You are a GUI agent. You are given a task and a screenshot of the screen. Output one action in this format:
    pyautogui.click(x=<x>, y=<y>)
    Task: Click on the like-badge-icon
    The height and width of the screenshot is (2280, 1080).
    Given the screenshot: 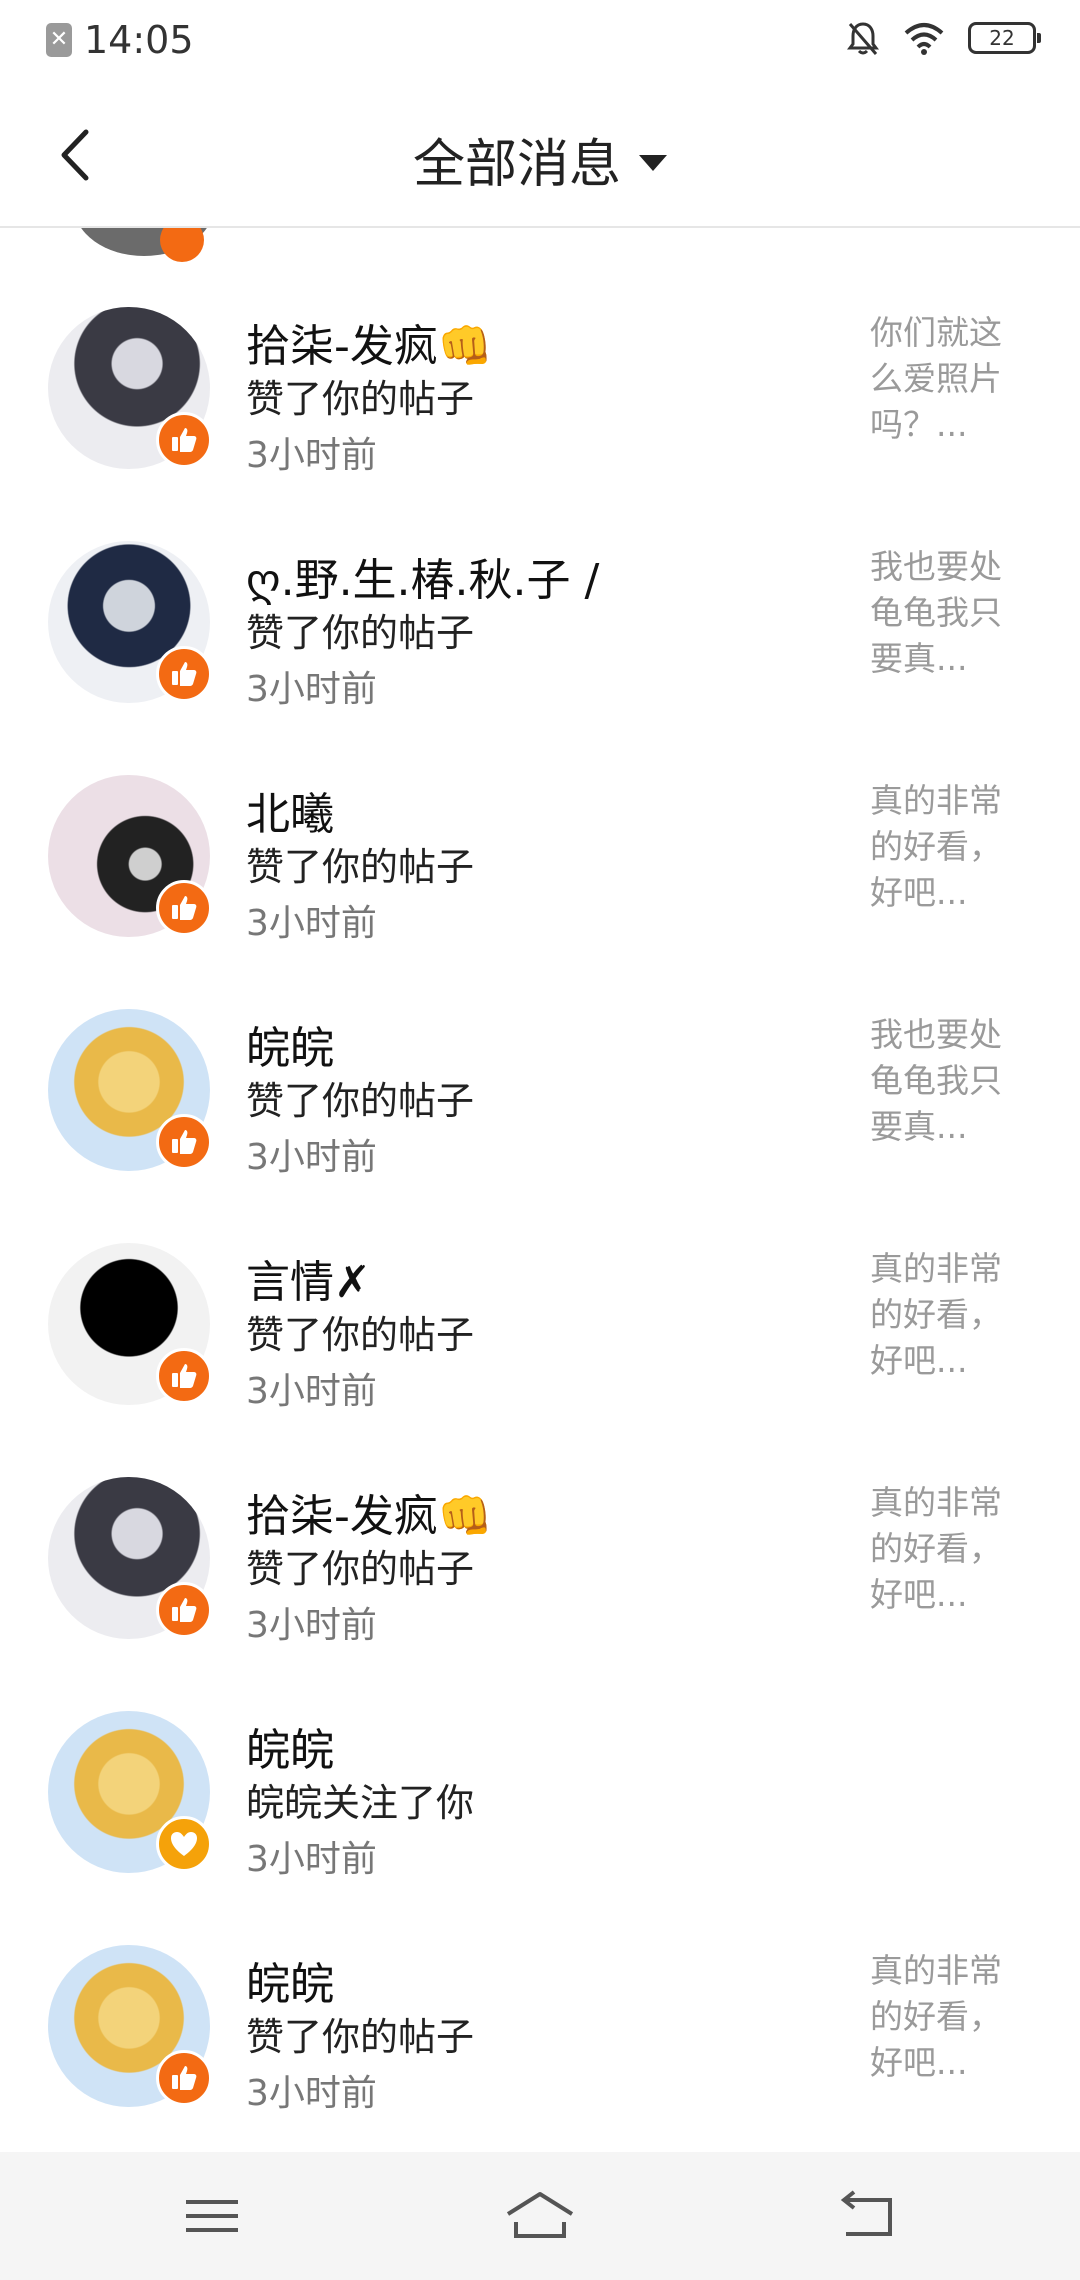 What is the action you would take?
    pyautogui.click(x=182, y=245)
    